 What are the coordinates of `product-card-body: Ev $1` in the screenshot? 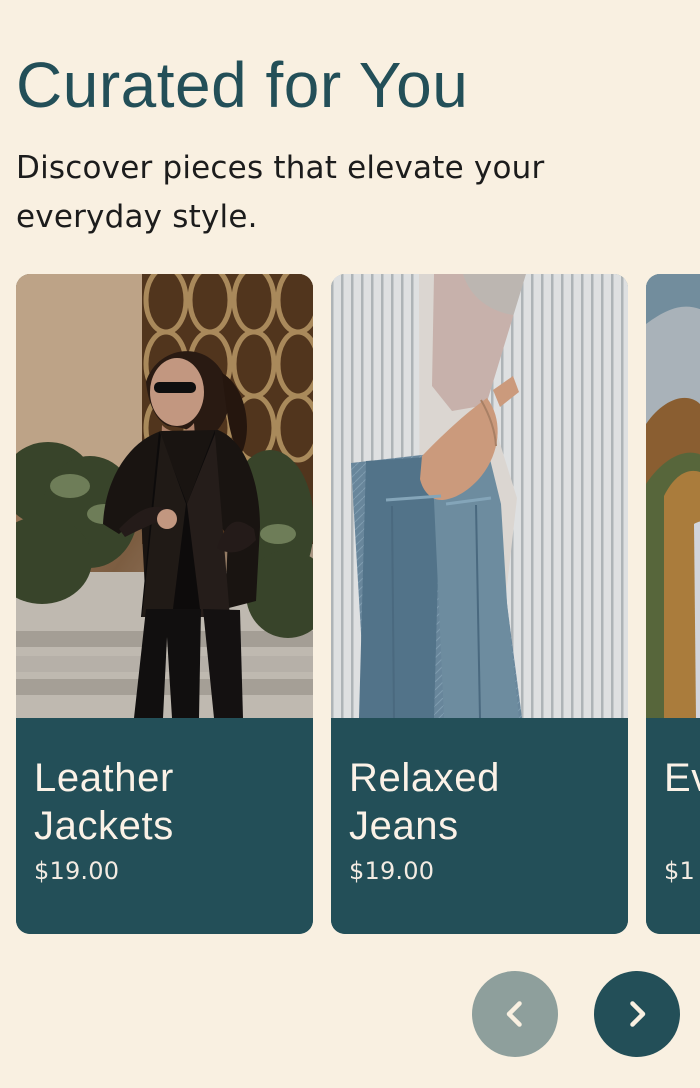 It's located at (673, 826).